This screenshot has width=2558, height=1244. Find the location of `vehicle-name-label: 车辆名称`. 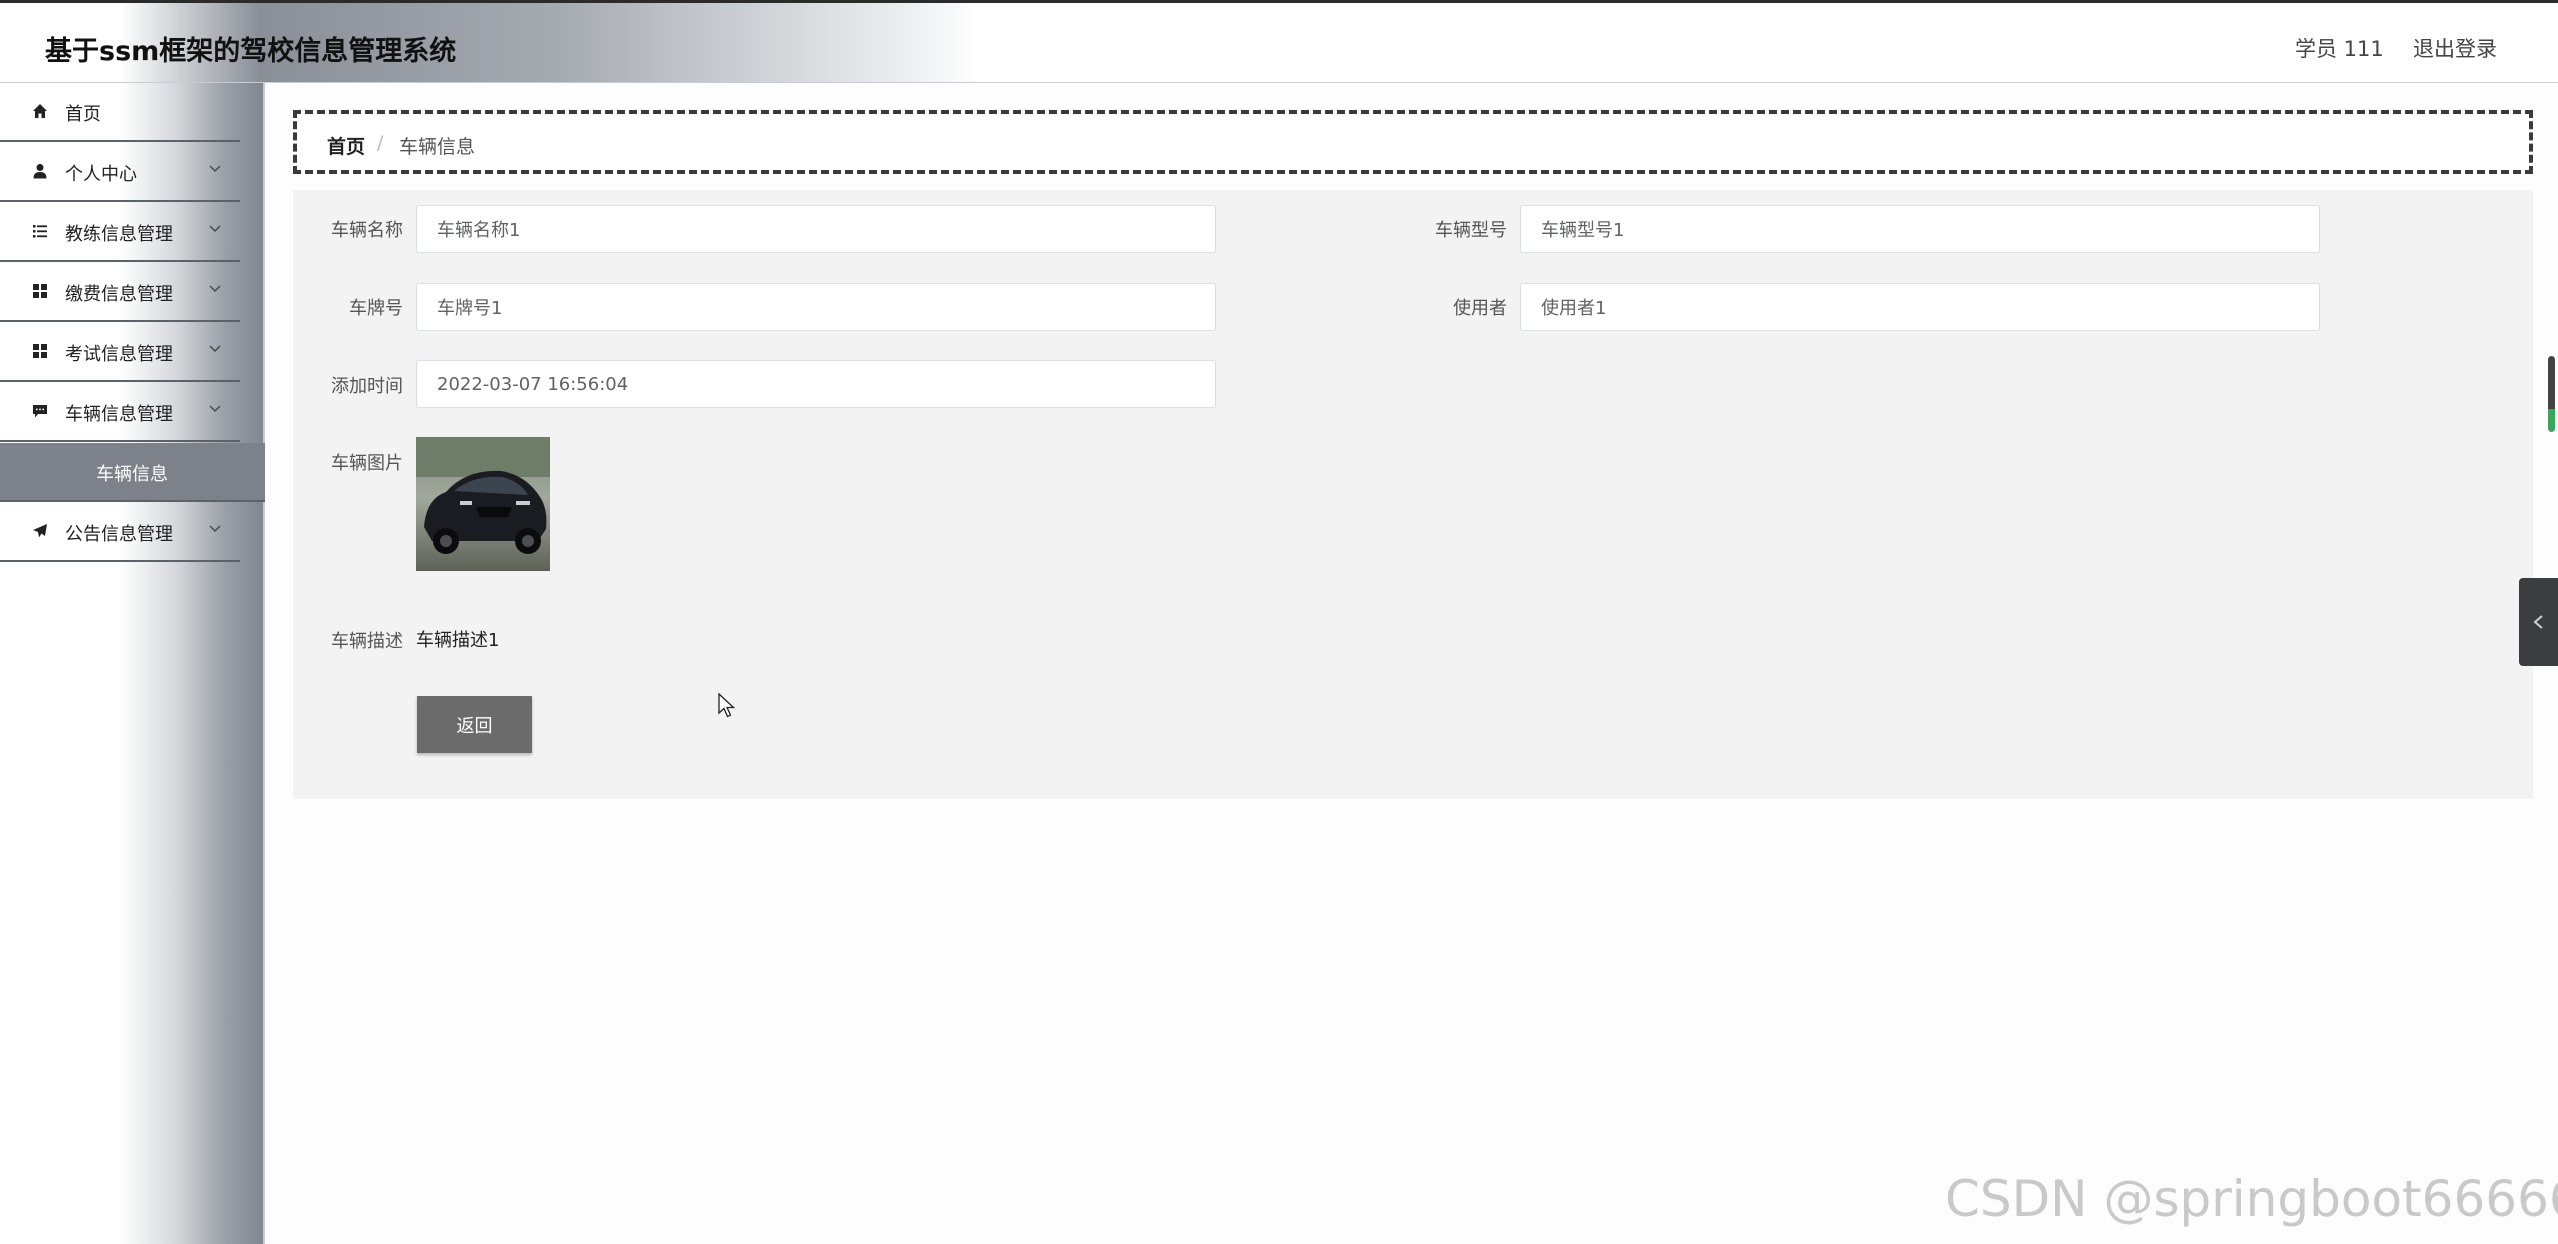

vehicle-name-label: 车辆名称 is located at coordinates (367, 230).